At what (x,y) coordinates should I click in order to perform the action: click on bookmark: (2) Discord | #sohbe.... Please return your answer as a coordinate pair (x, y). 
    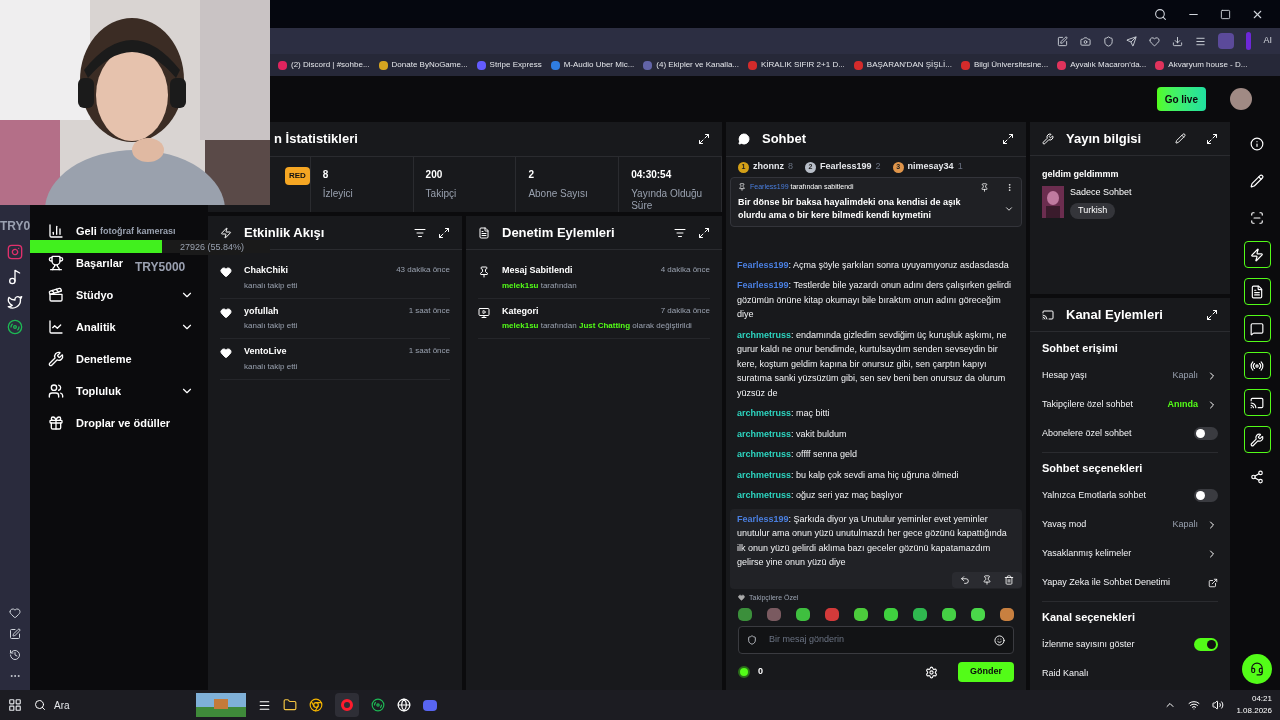
    Looking at the image, I should click on (324, 65).